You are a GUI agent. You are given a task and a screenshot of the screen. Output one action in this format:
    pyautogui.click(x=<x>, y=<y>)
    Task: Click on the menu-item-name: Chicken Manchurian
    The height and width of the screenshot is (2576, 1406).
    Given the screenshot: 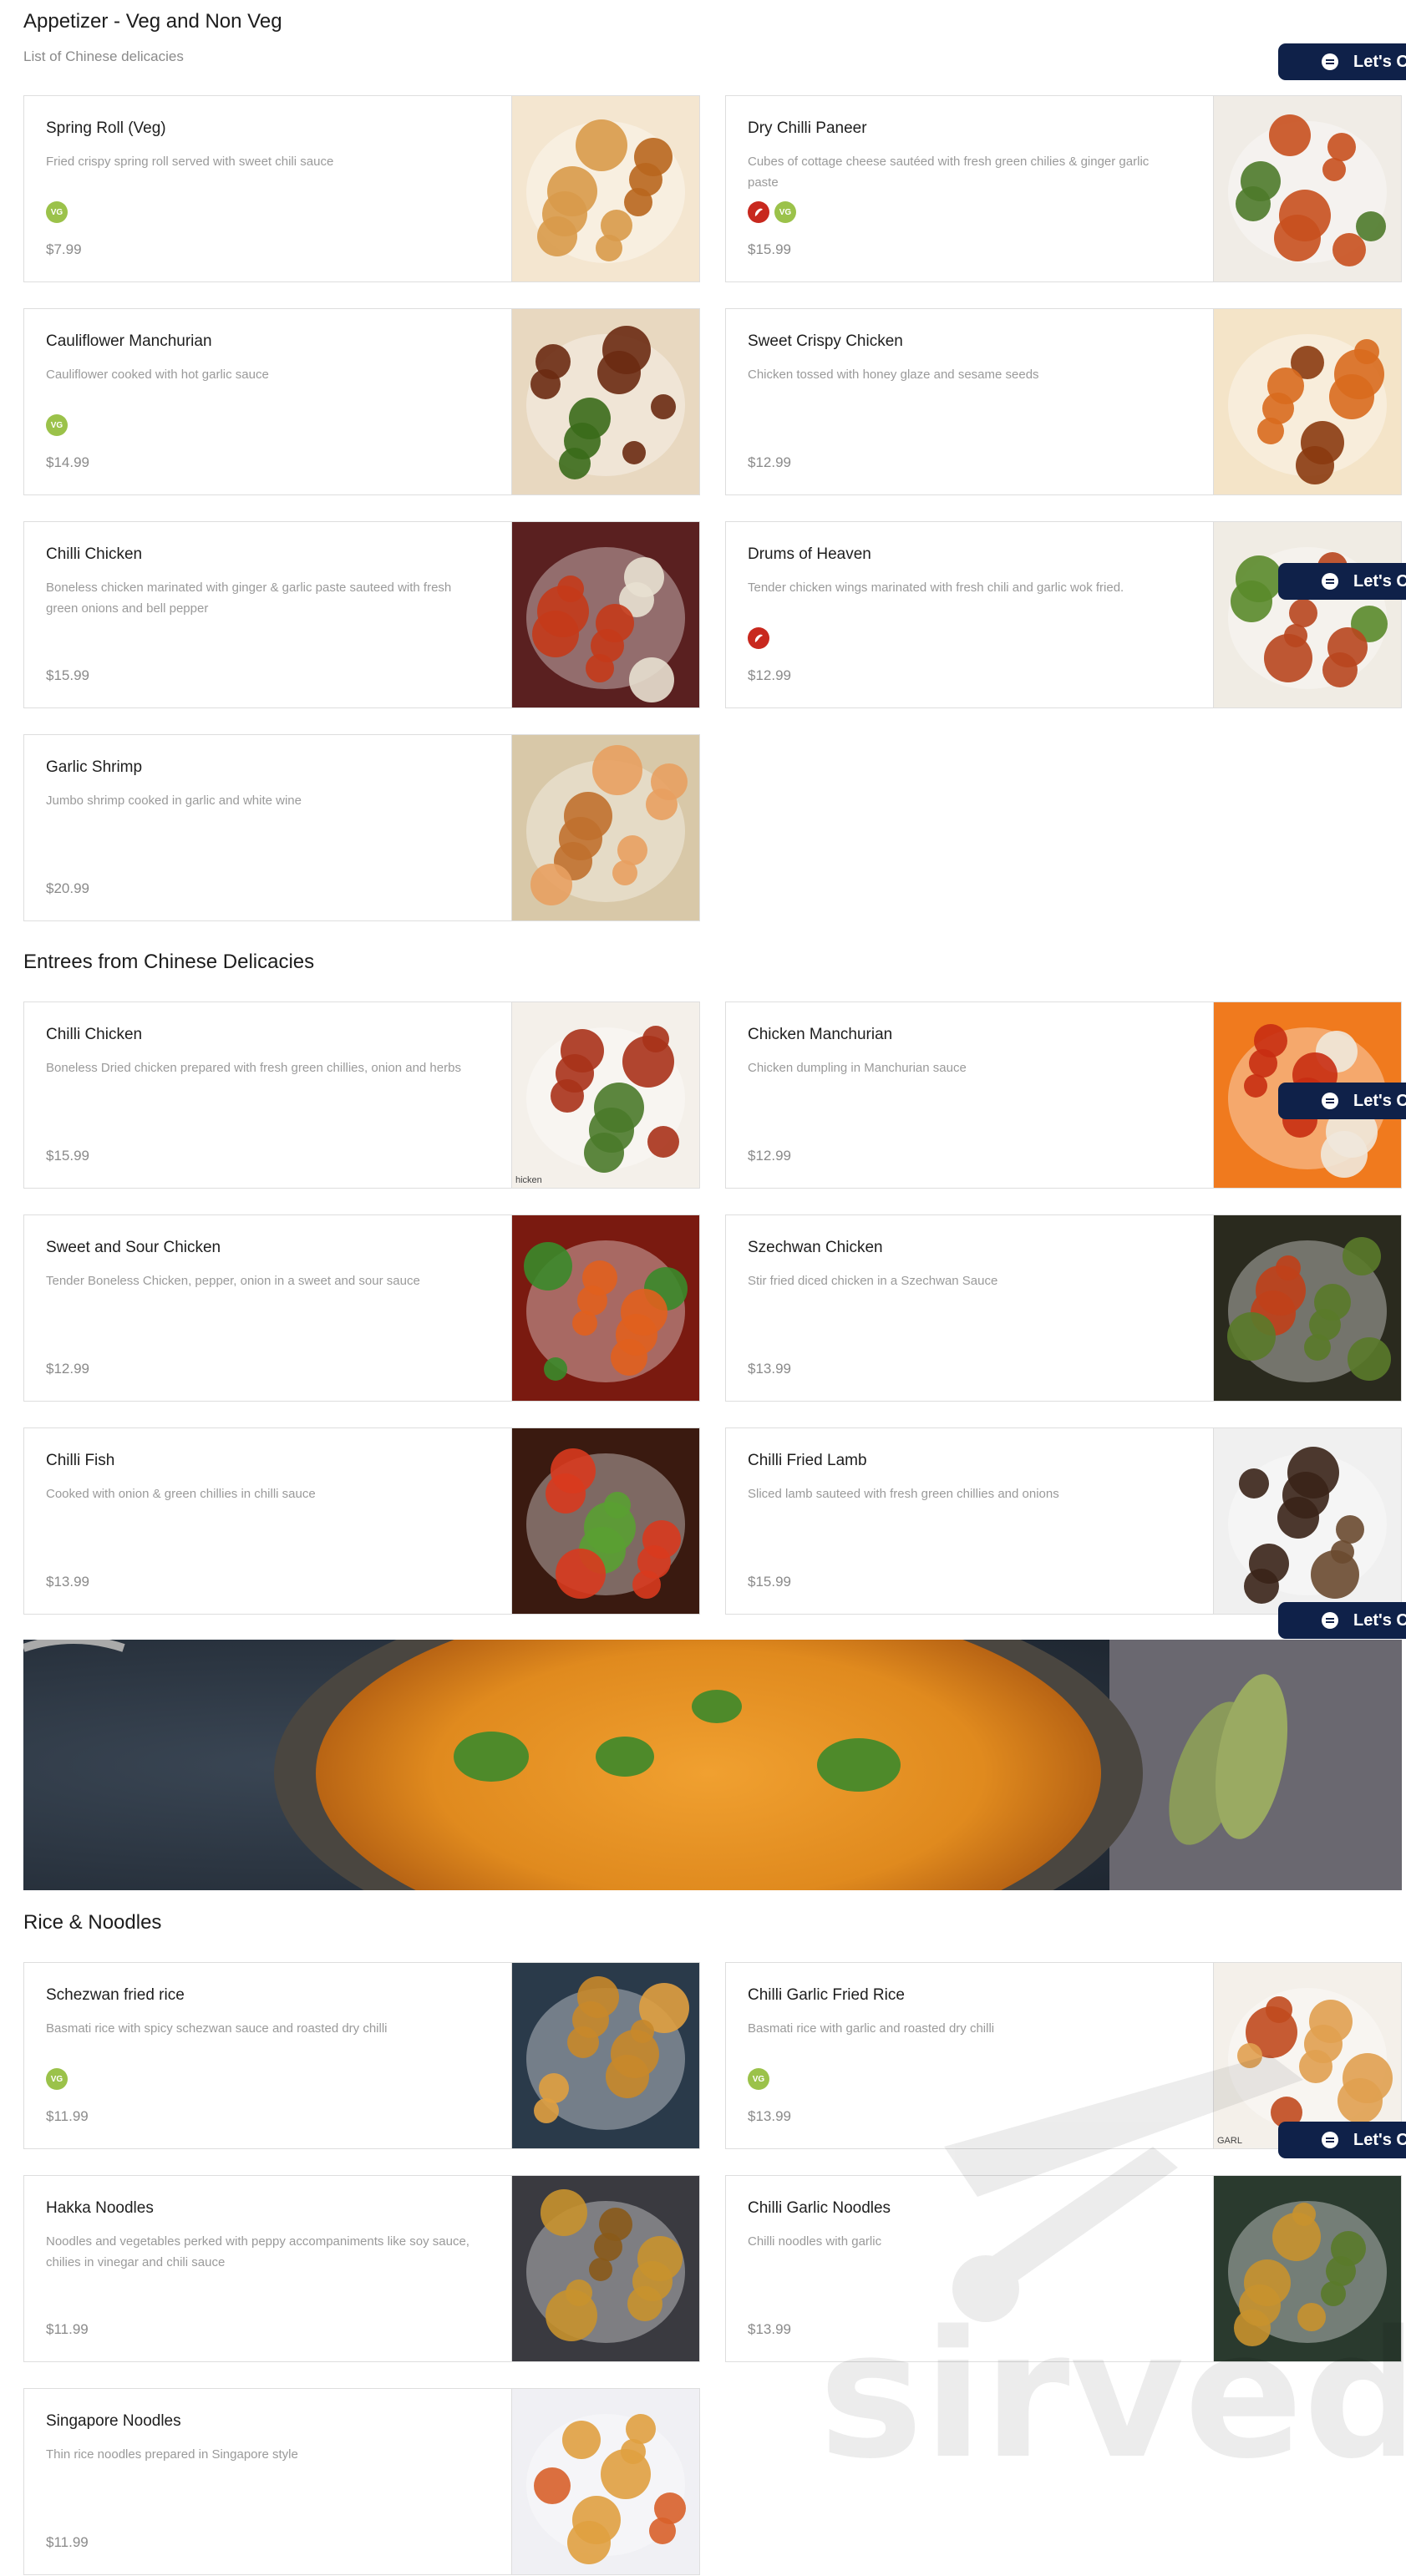 What is the action you would take?
    pyautogui.click(x=820, y=1034)
    